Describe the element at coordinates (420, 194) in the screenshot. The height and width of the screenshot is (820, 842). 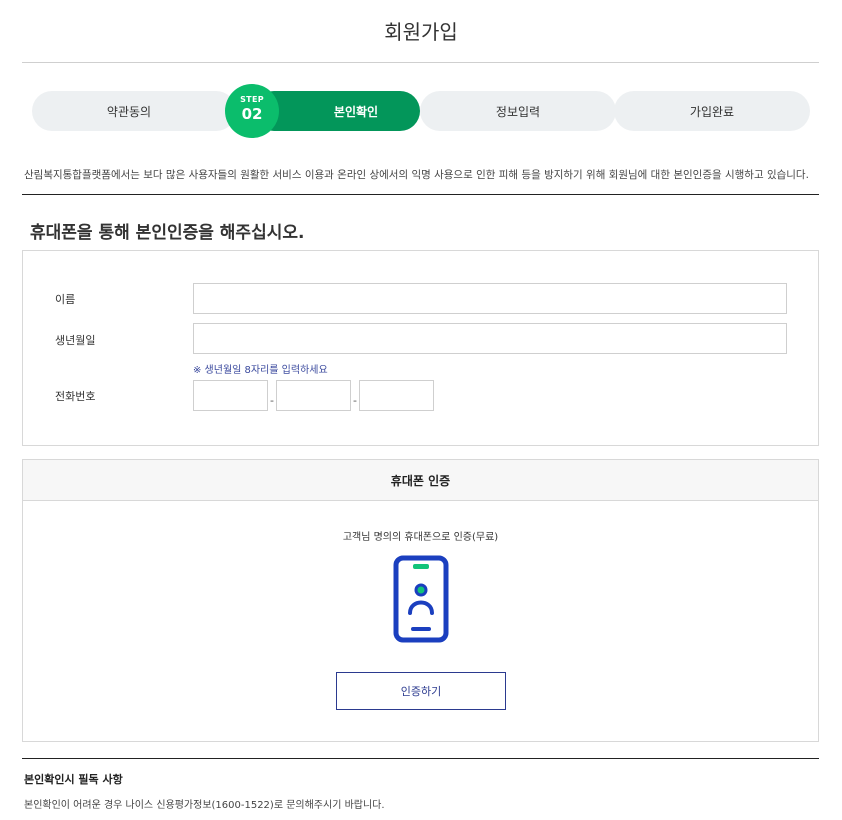
I see `intro-divider` at that location.